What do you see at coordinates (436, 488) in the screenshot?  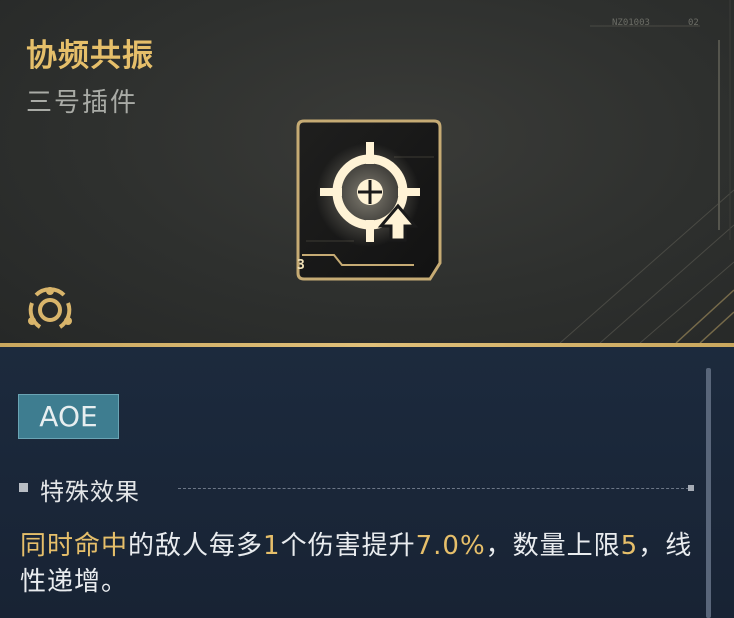 I see `section-divider` at bounding box center [436, 488].